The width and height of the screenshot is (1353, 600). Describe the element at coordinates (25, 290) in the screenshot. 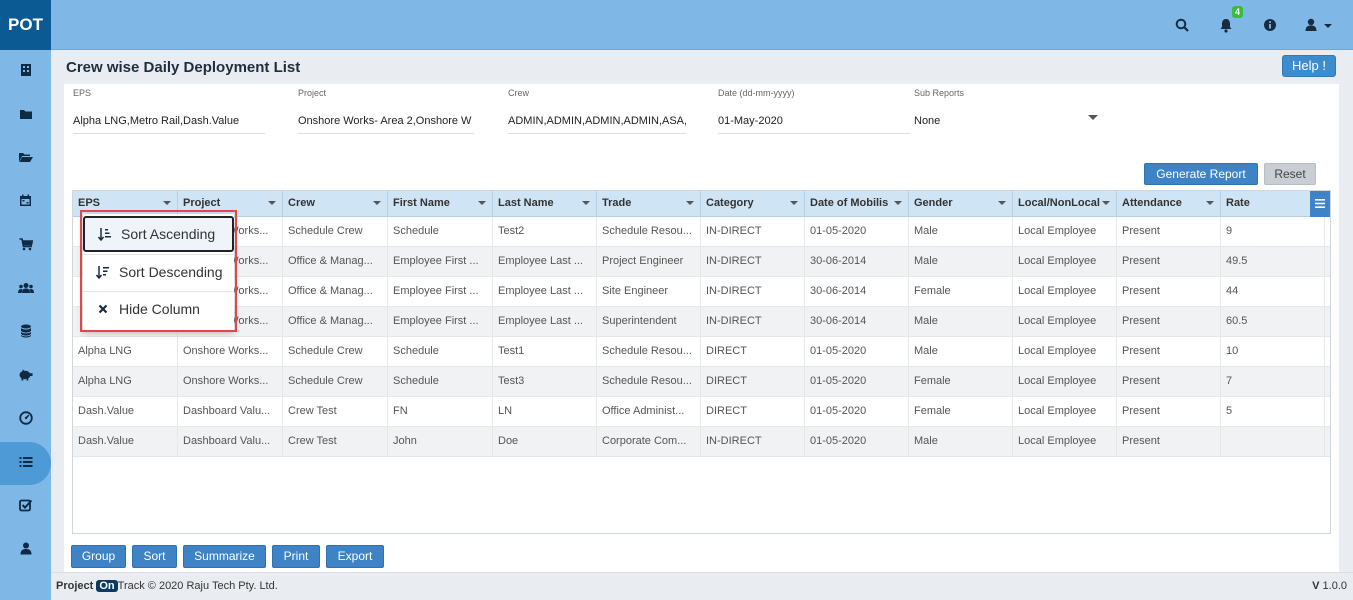

I see `sidebar-item-users` at that location.